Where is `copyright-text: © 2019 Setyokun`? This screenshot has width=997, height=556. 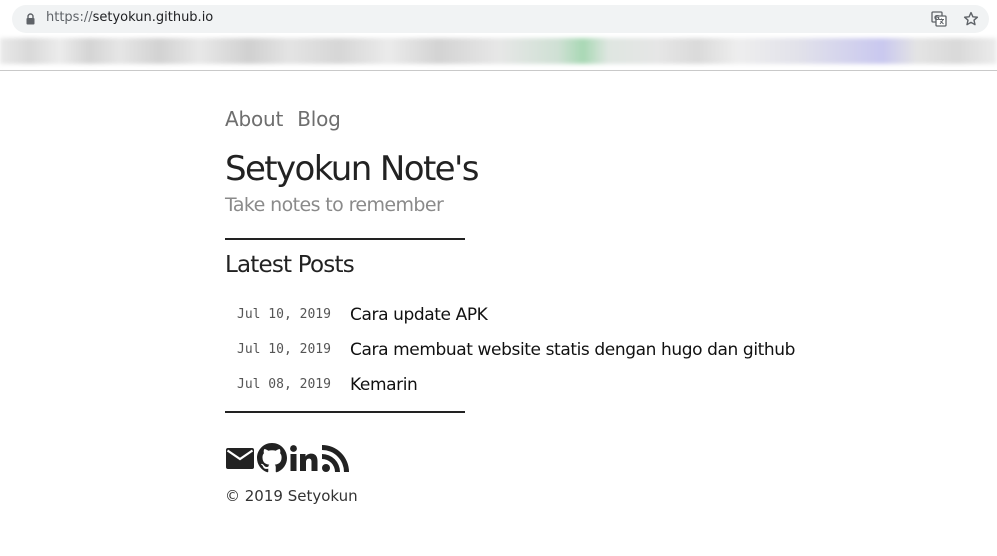
copyright-text: © 2019 Setyokun is located at coordinates (291, 496).